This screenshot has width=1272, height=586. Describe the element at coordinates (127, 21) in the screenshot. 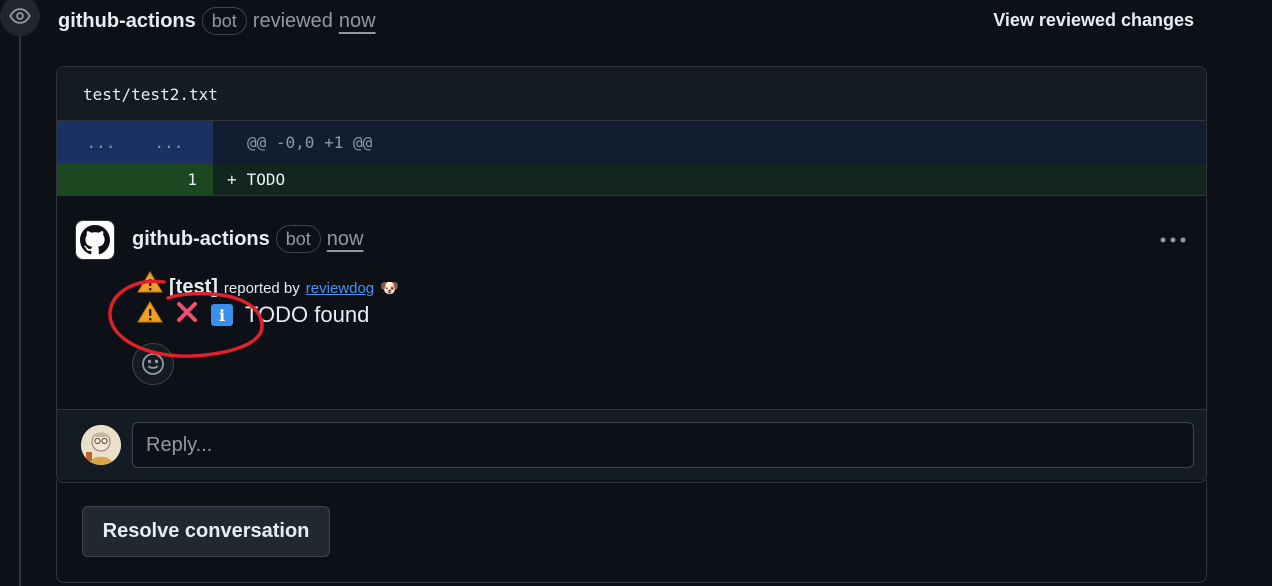

I see `review-author-link: github-actions` at that location.